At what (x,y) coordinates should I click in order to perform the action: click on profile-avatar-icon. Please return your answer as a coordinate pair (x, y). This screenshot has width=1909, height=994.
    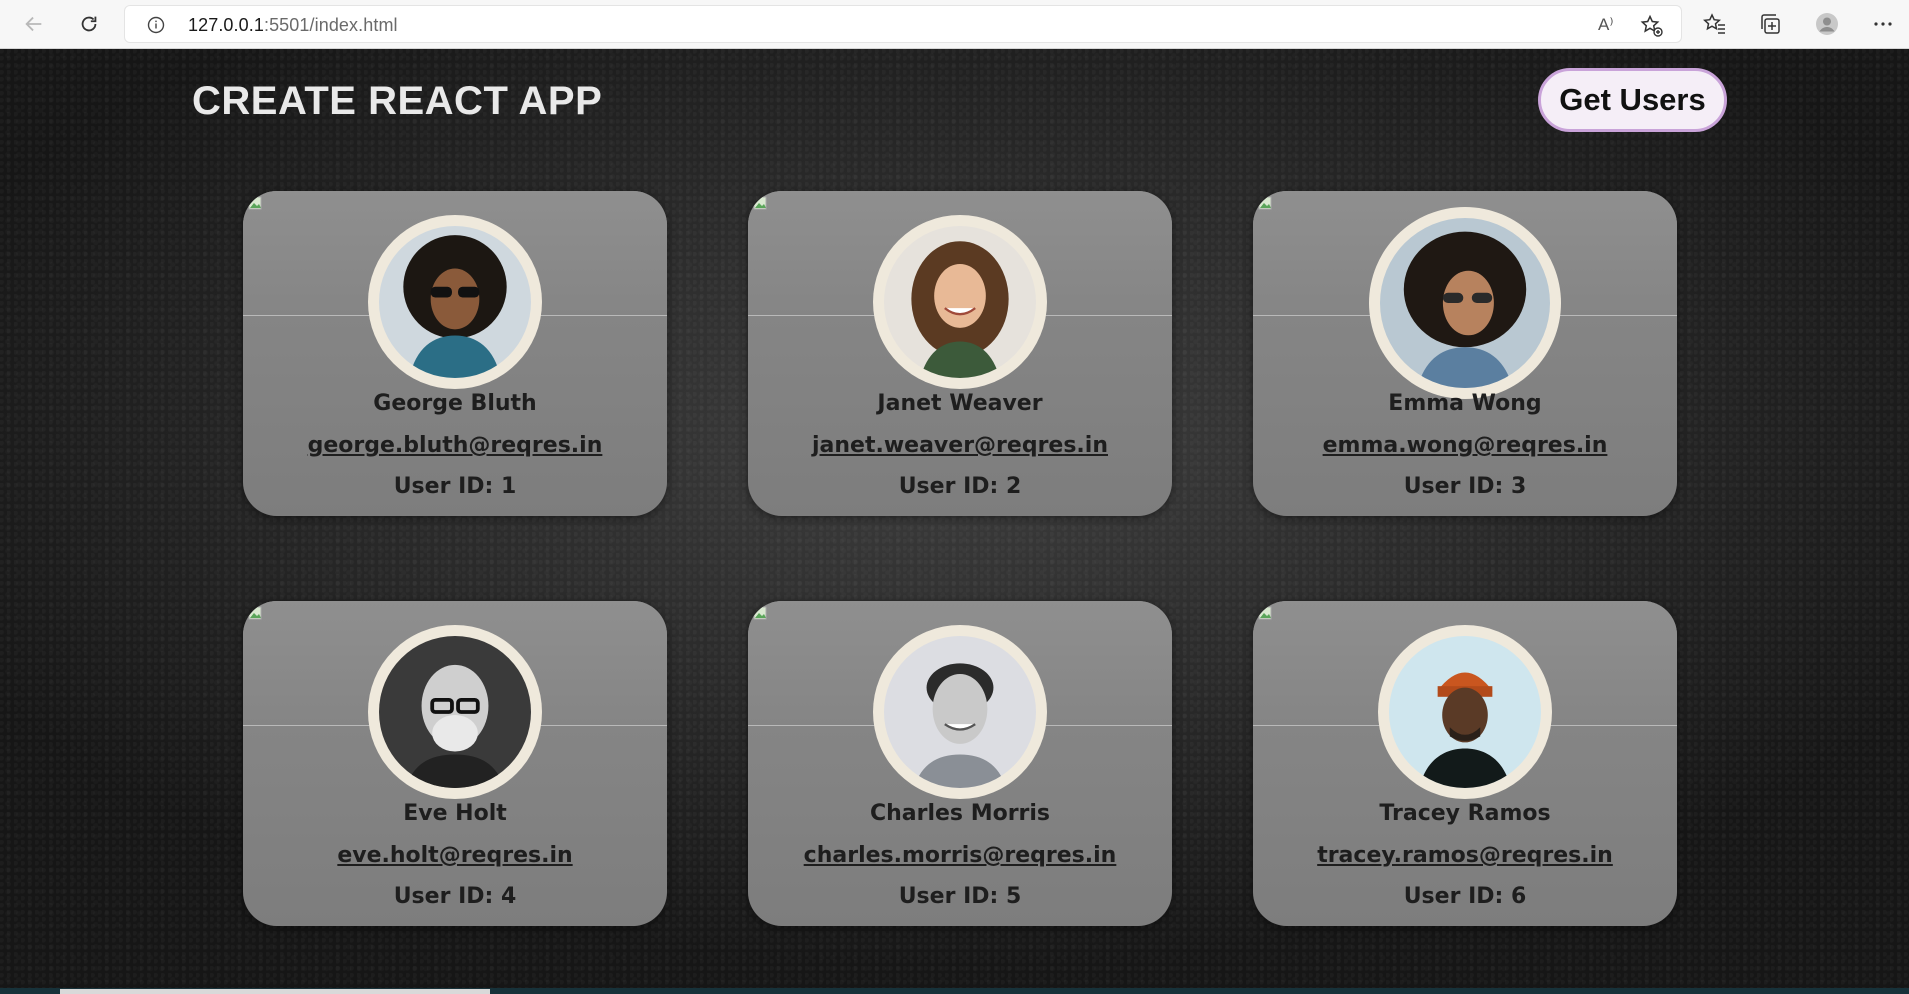
    Looking at the image, I should click on (1827, 24).